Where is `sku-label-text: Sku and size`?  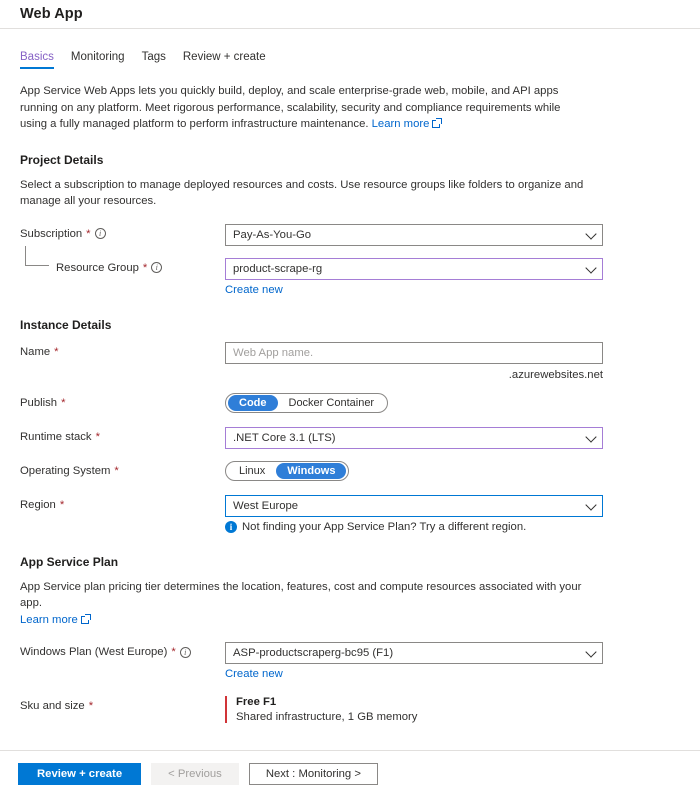 sku-label-text: Sku and size is located at coordinates (52, 706).